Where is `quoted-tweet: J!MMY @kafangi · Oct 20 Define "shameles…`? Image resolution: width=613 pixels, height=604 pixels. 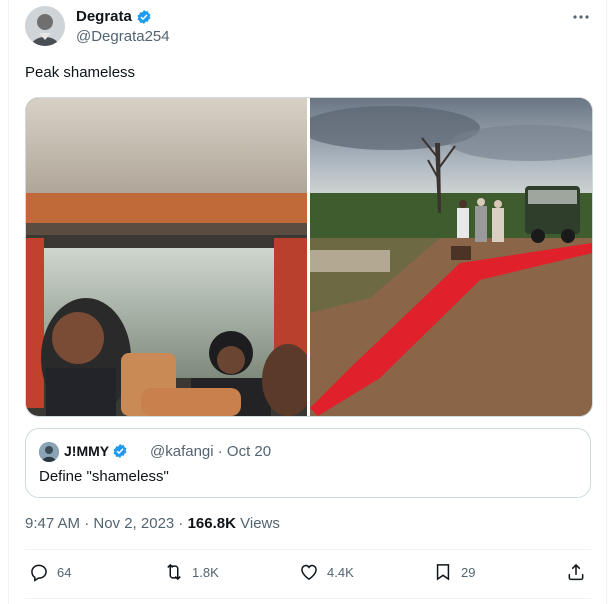
quoted-tweet: J!MMY @kafangi · Oct 20 Define "shameles… is located at coordinates (308, 463).